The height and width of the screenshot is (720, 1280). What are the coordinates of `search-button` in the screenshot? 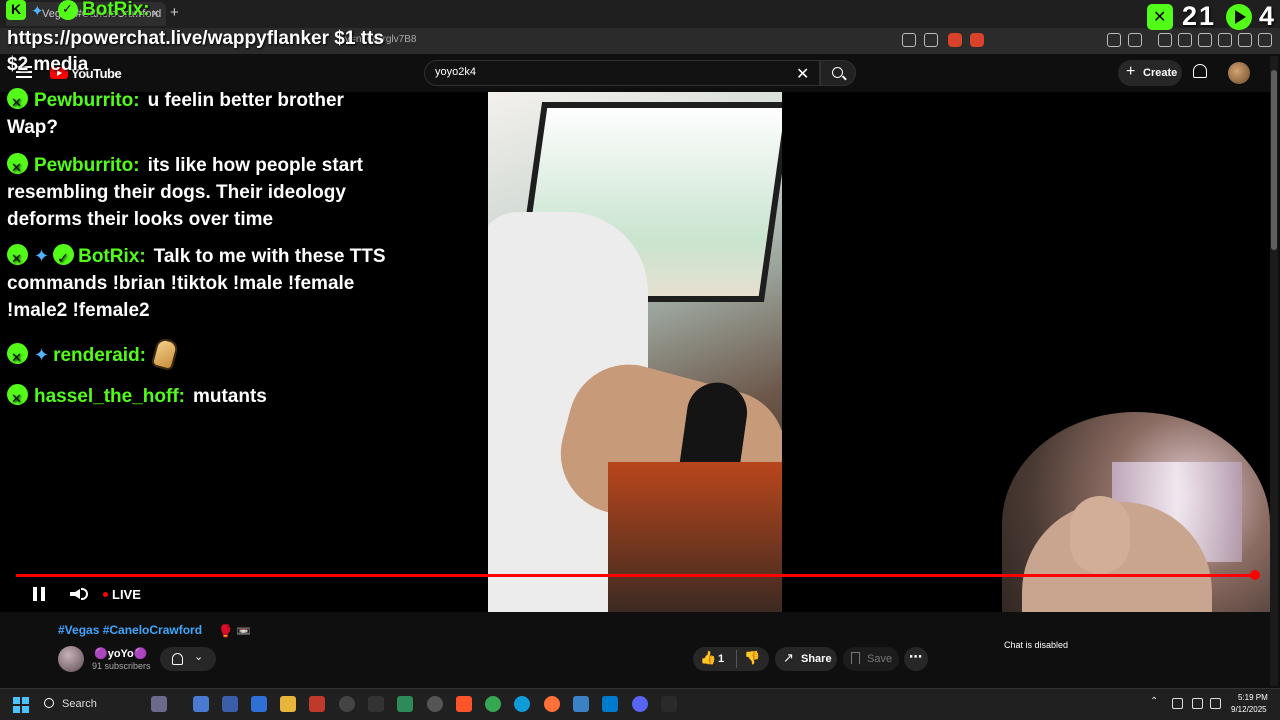 It's located at (838, 73).